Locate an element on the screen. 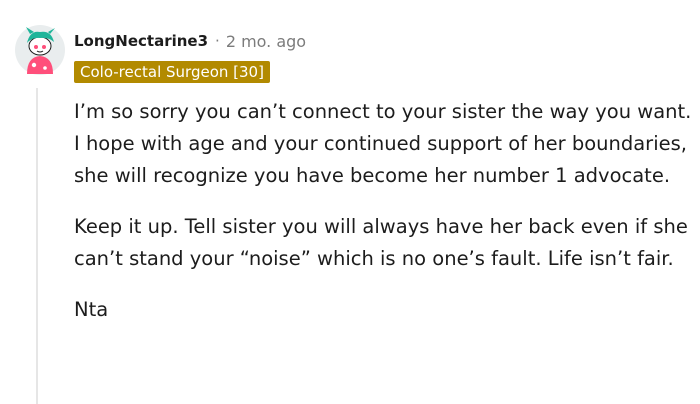 The image size is (700, 404). avatar is located at coordinates (40, 50).